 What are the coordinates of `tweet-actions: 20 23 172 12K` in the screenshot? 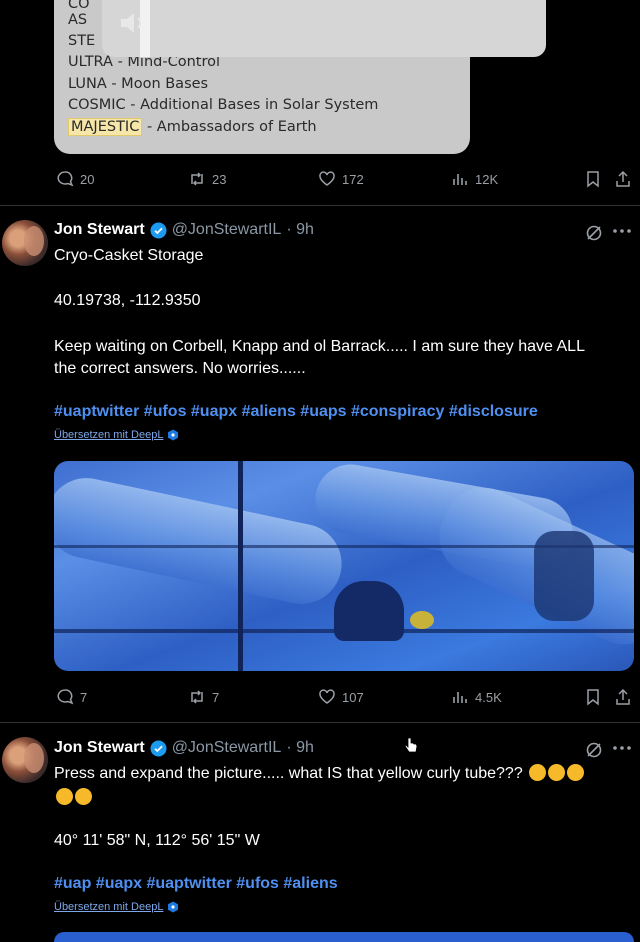 It's located at (320, 183).